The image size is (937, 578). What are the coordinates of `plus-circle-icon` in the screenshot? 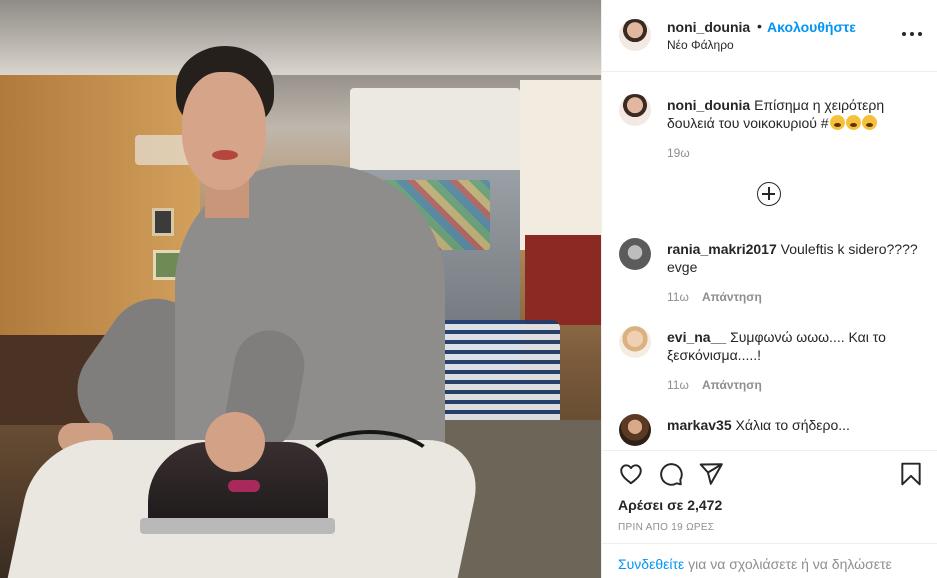 It's located at (769, 194).